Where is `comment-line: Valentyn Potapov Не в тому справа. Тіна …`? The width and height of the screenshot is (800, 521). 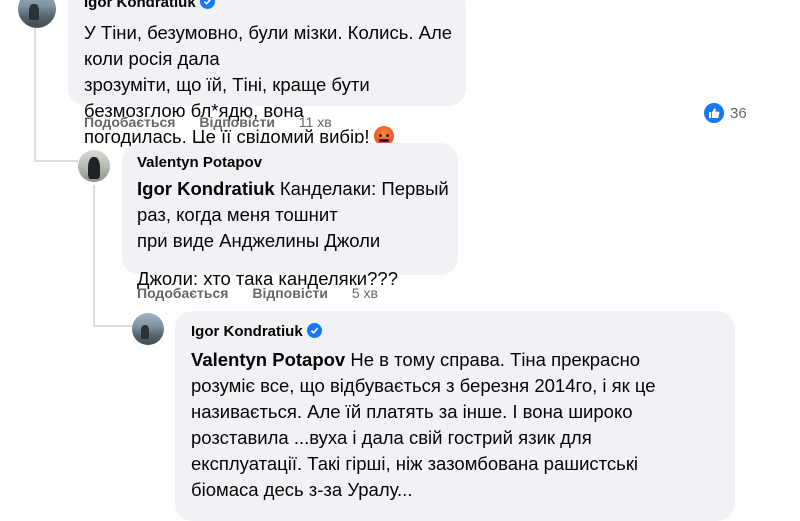 comment-line: Valentyn Potapov Не в тому справа. Тіна … is located at coordinates (416, 359).